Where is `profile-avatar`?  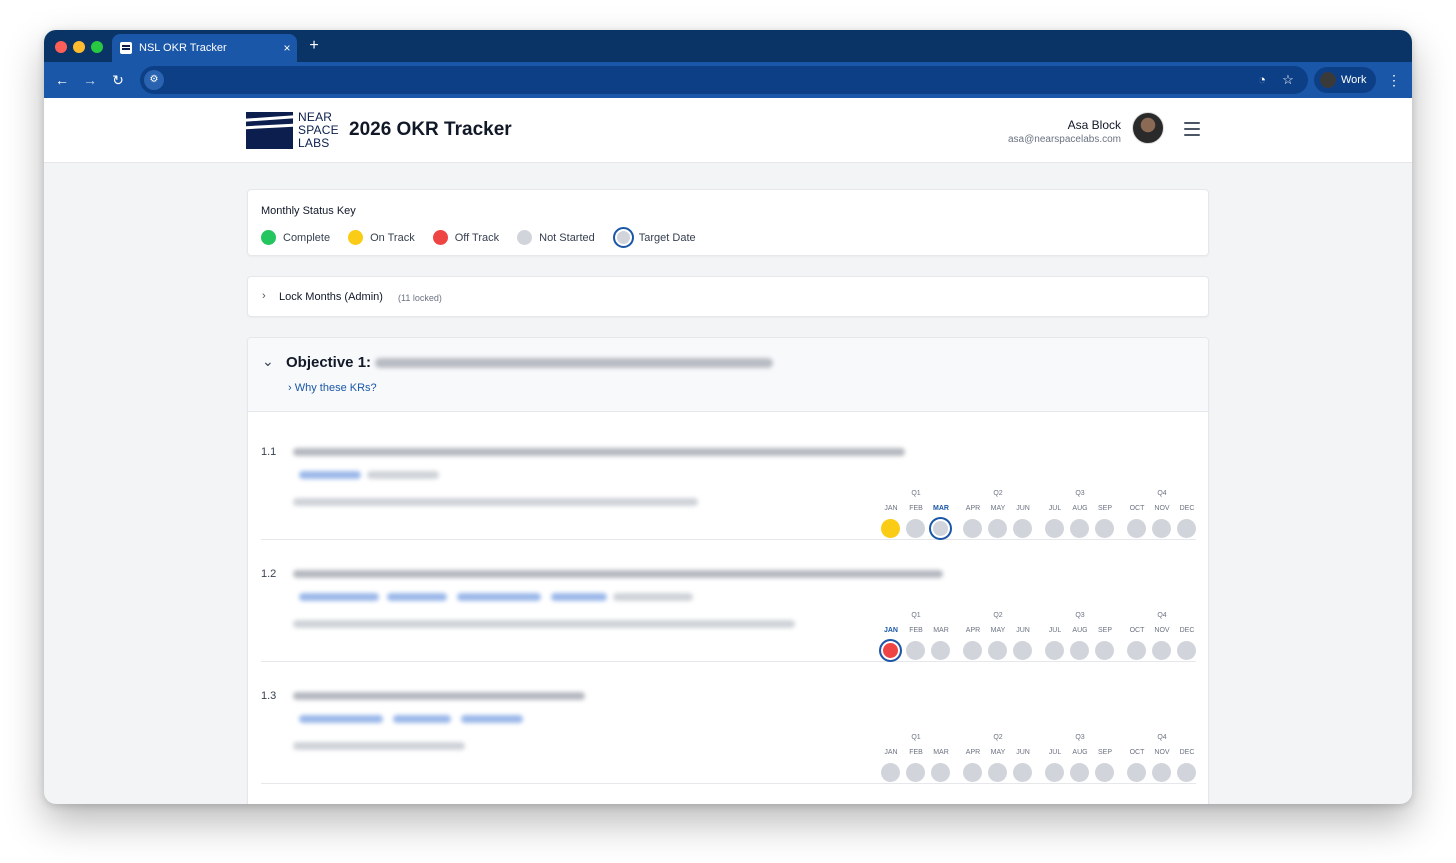
profile-avatar is located at coordinates (1328, 80).